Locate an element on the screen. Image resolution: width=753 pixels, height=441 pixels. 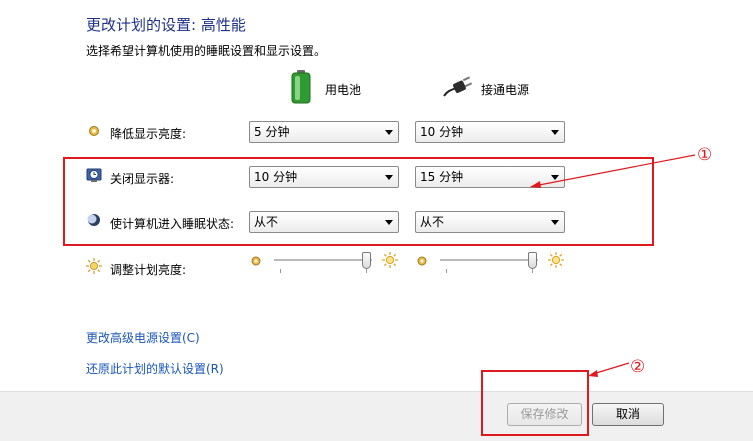
display-off-battery-value: 10 分钟 is located at coordinates (276, 177).